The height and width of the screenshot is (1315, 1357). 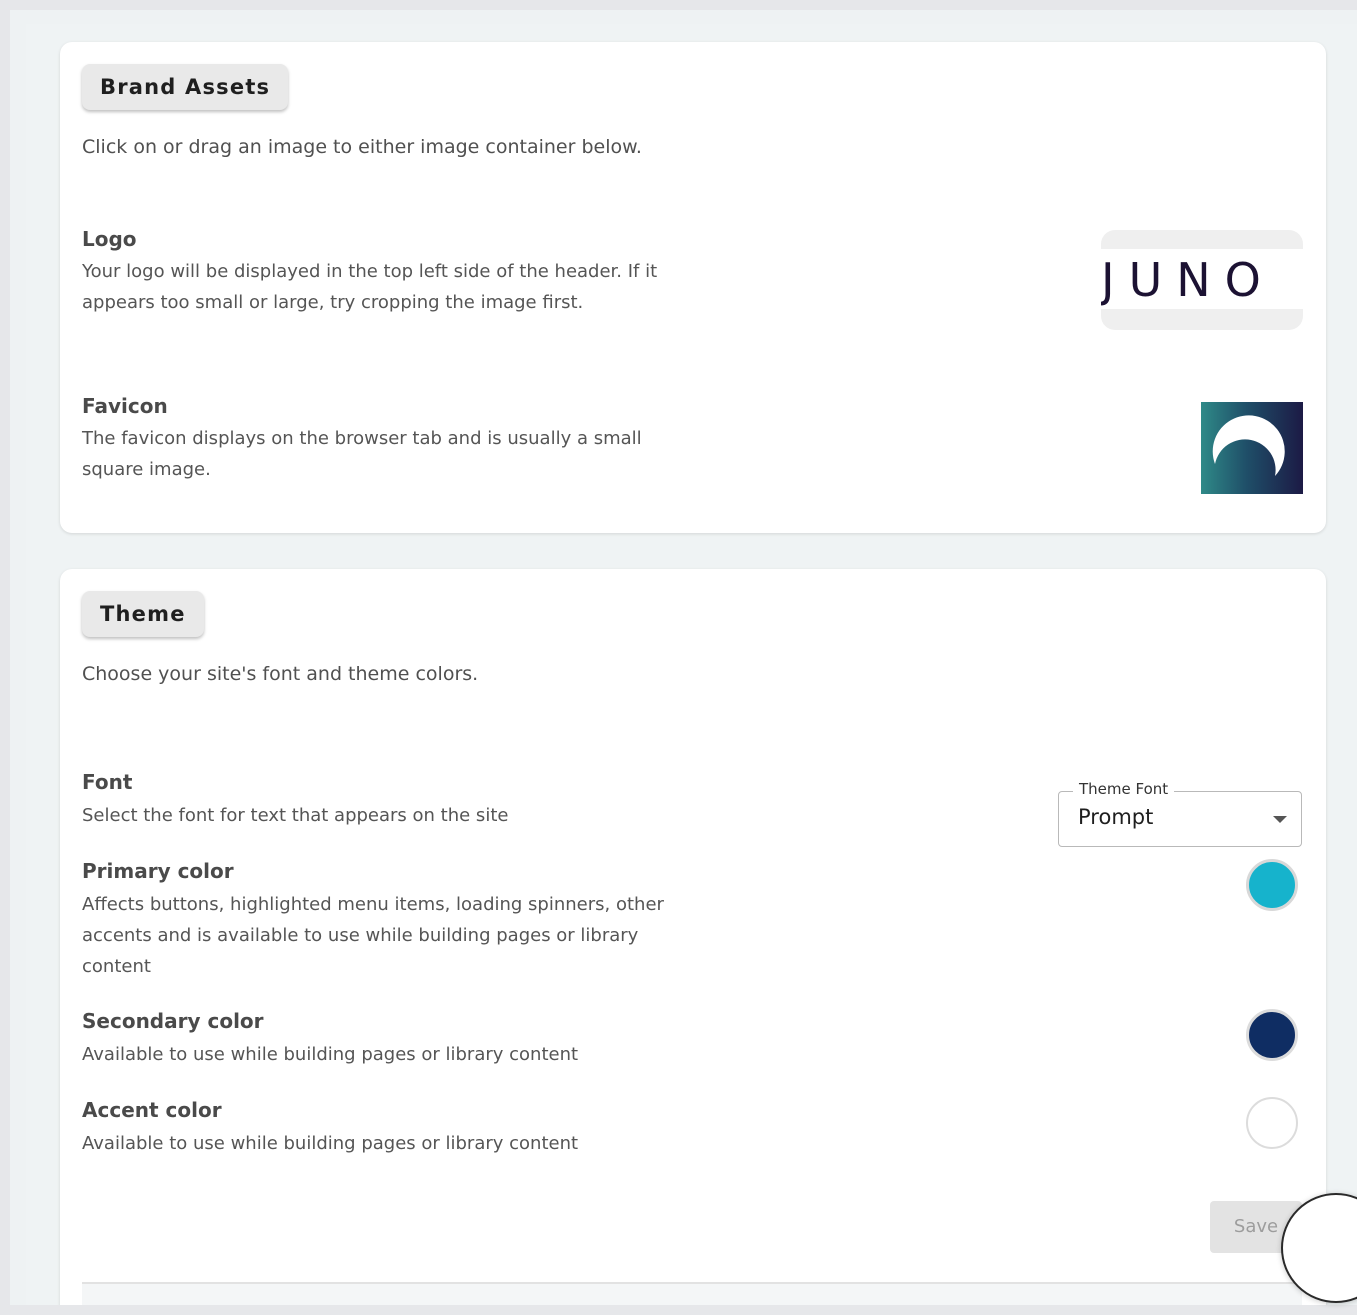 What do you see at coordinates (173, 1021) in the screenshot?
I see `secondary-color-title: Secondary color` at bounding box center [173, 1021].